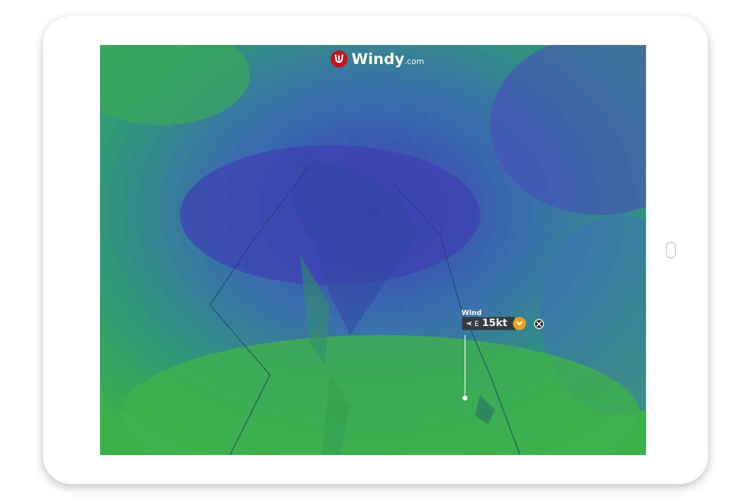 The width and height of the screenshot is (750, 500). What do you see at coordinates (519, 323) in the screenshot?
I see `chevron-icon` at bounding box center [519, 323].